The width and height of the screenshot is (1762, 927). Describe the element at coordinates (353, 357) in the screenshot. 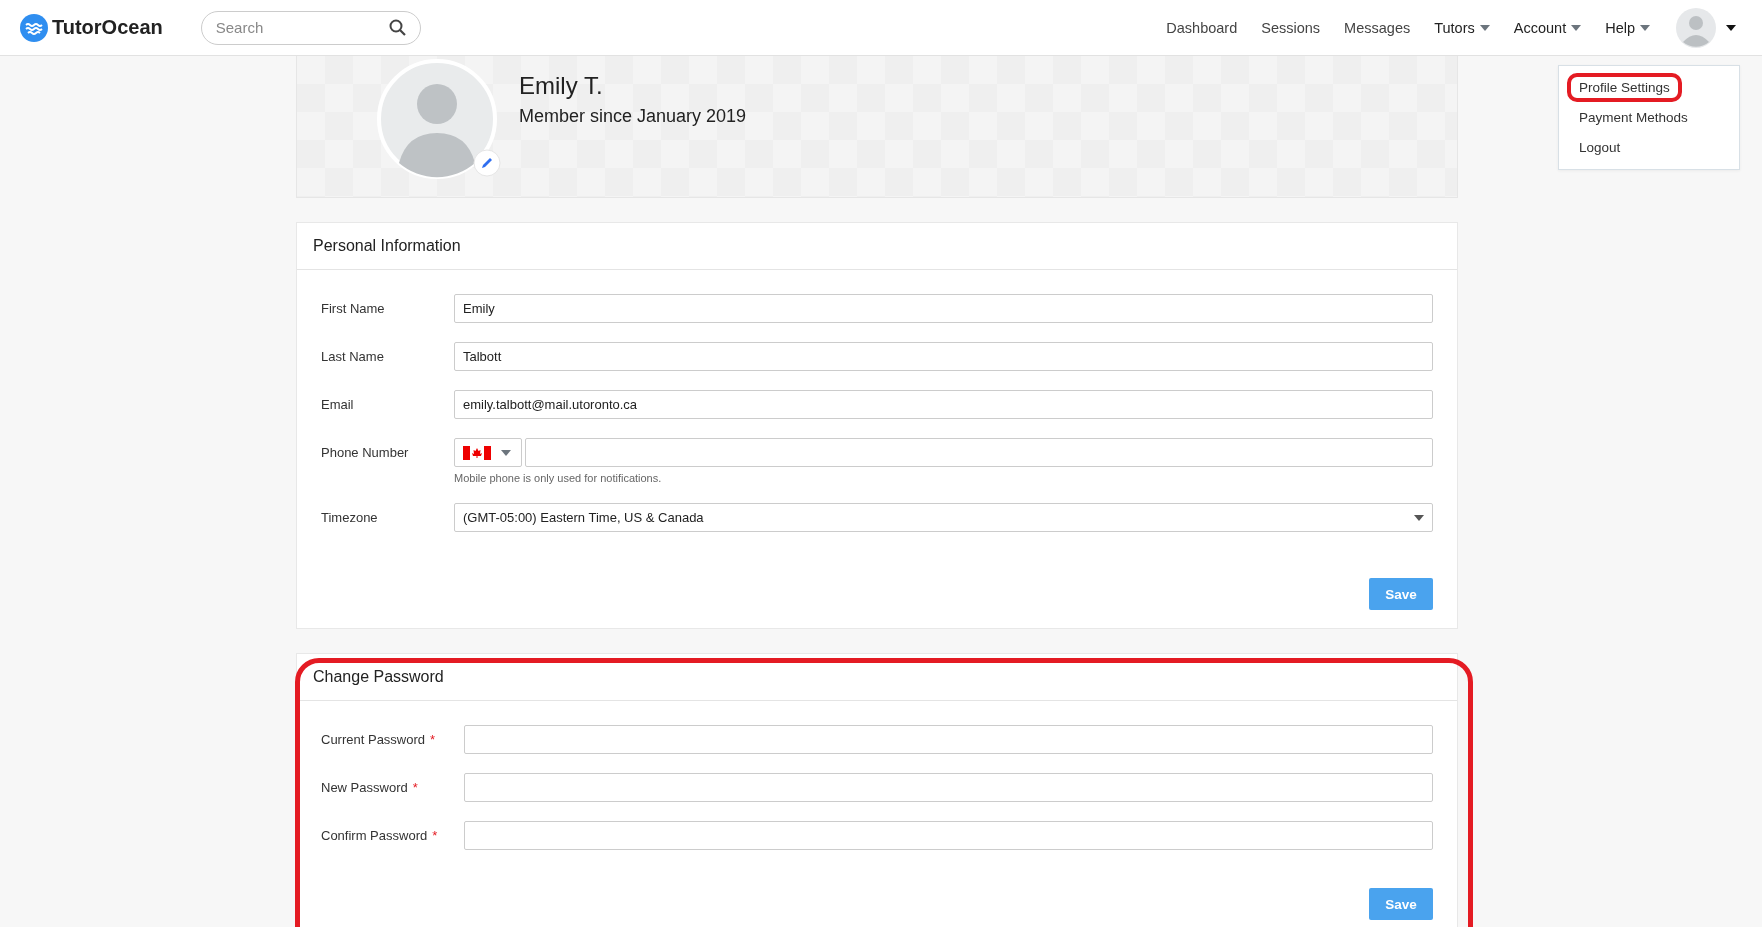

I see `field-label: Last Name` at that location.